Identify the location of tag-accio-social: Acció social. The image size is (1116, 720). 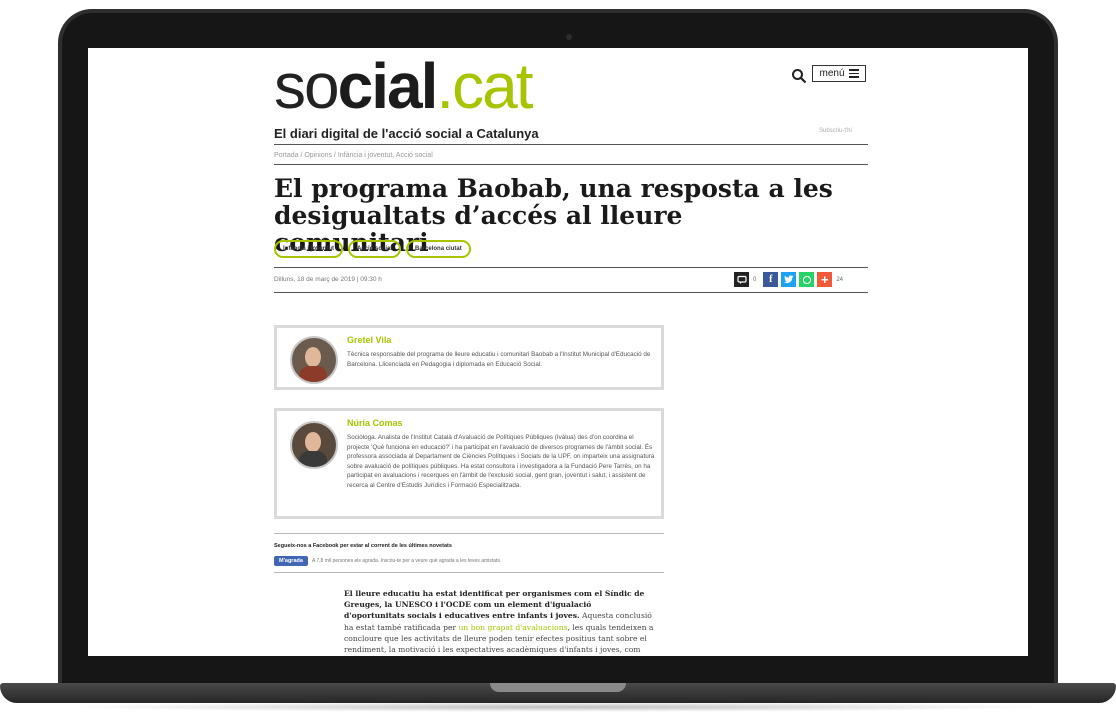
(375, 249).